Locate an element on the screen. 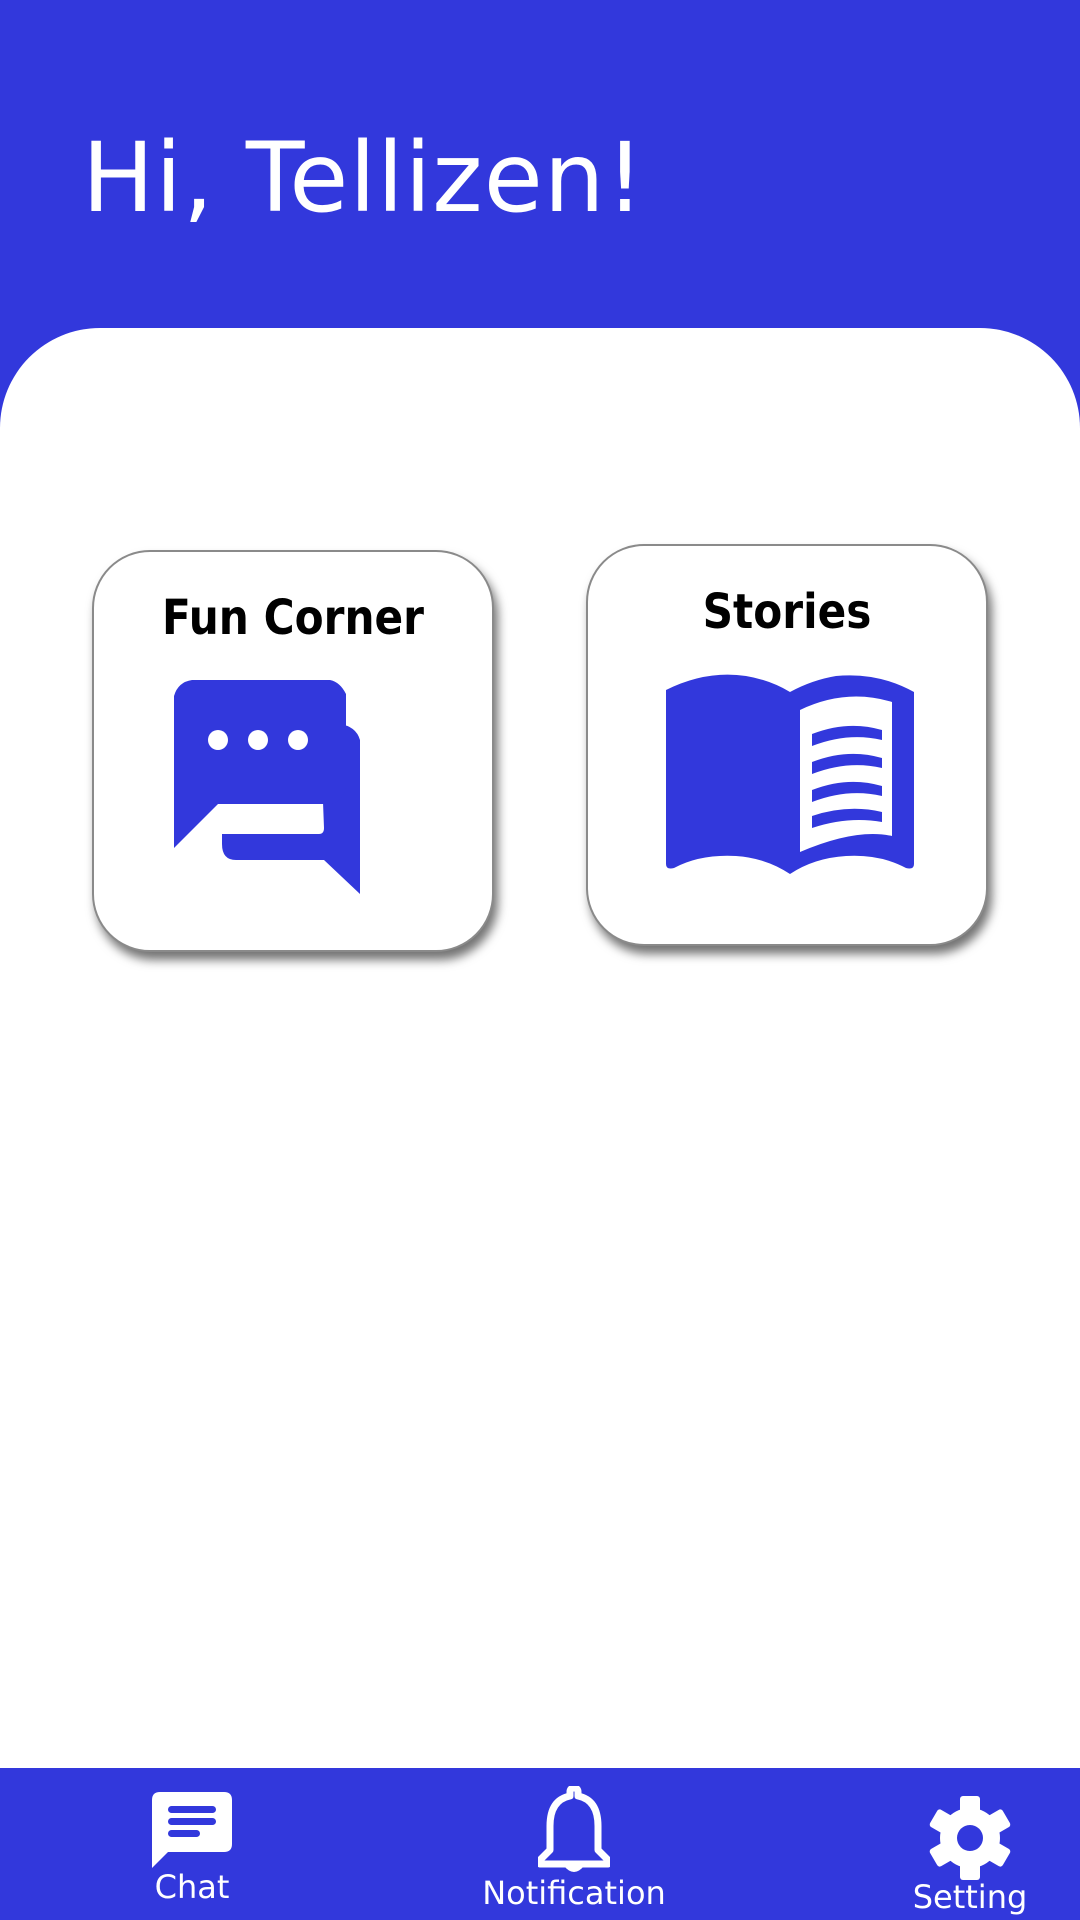 Image resolution: width=1080 pixels, height=1920 pixels. open-book-icon is located at coordinates (790, 774).